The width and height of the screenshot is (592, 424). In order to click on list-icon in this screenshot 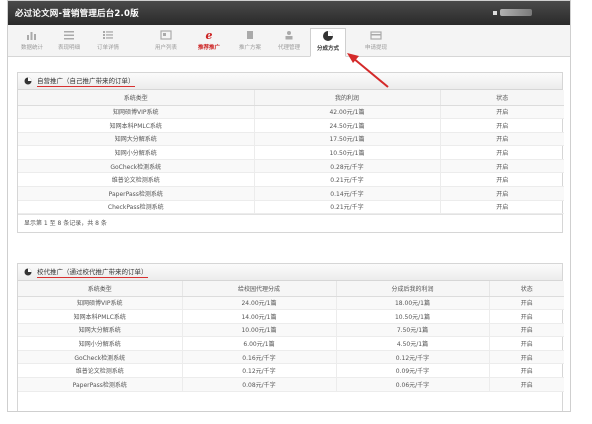, I will do `click(69, 35)`.